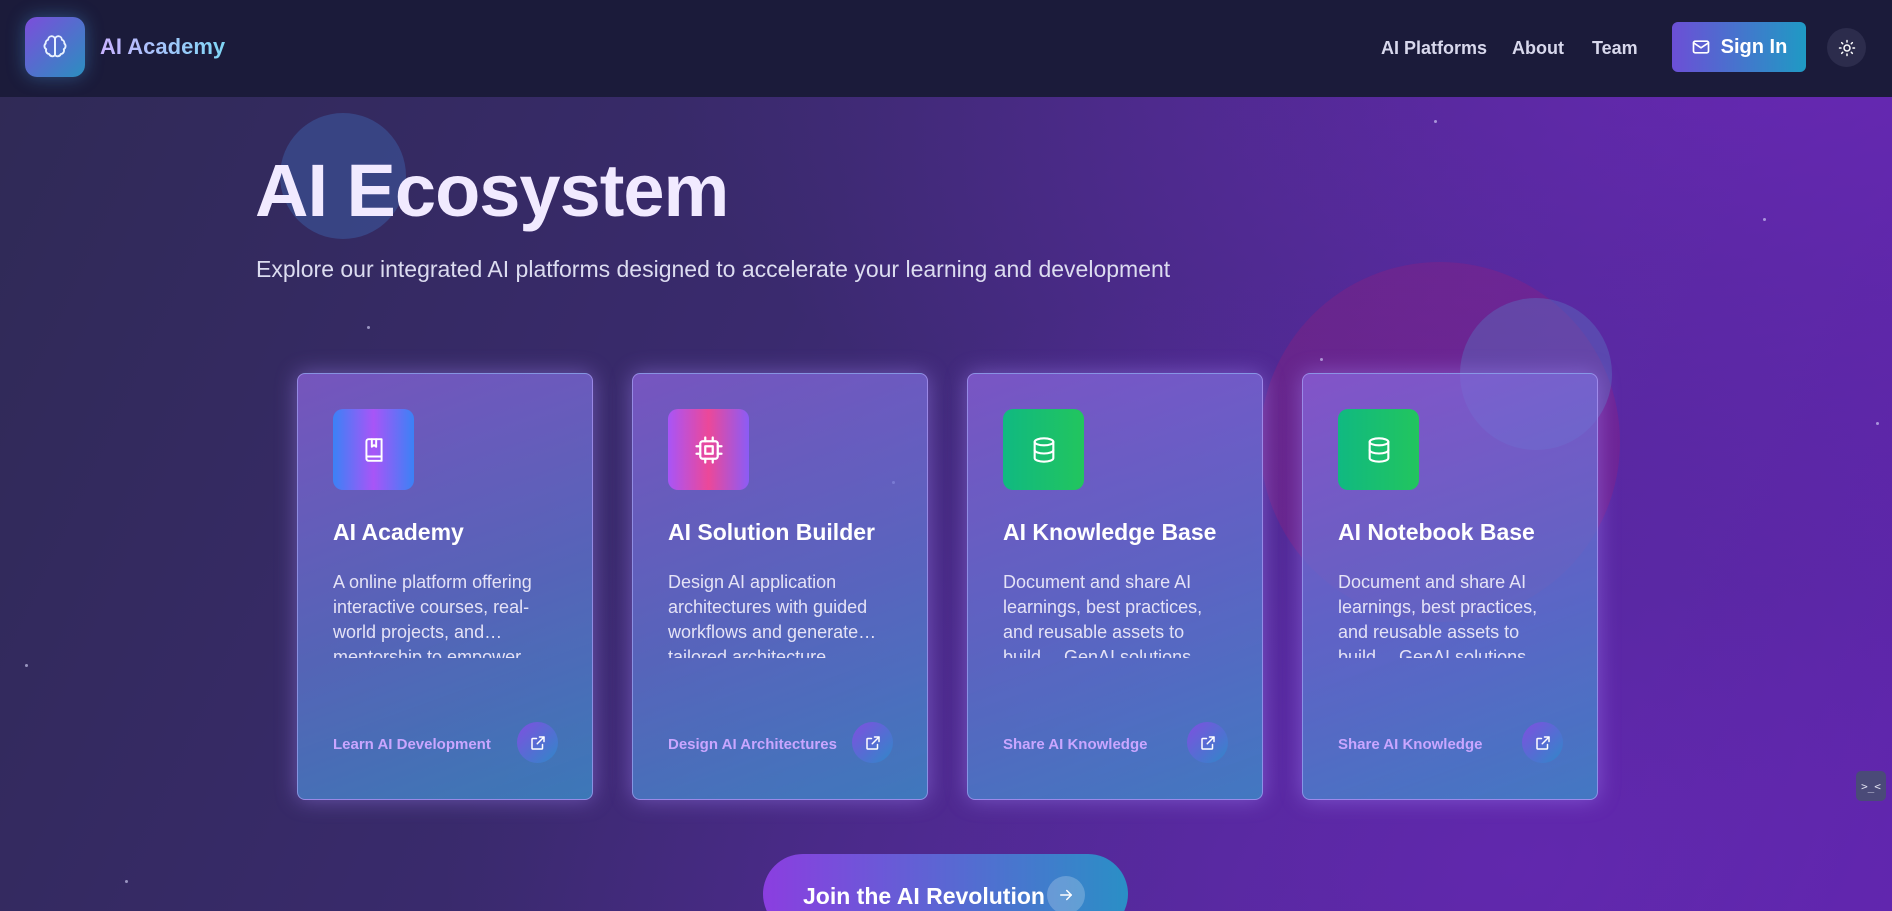 Image resolution: width=1892 pixels, height=911 pixels. What do you see at coordinates (373, 449) in the screenshot?
I see `book-icon` at bounding box center [373, 449].